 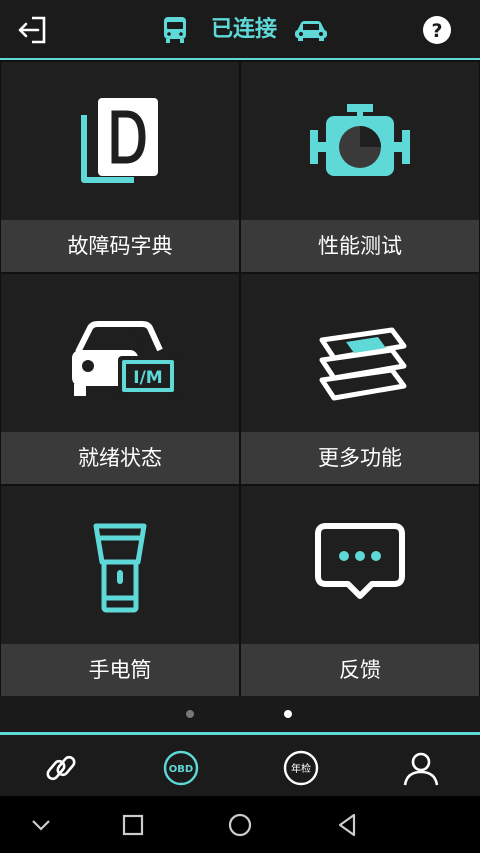 What do you see at coordinates (360, 140) in the screenshot?
I see `engine-gauge-icon` at bounding box center [360, 140].